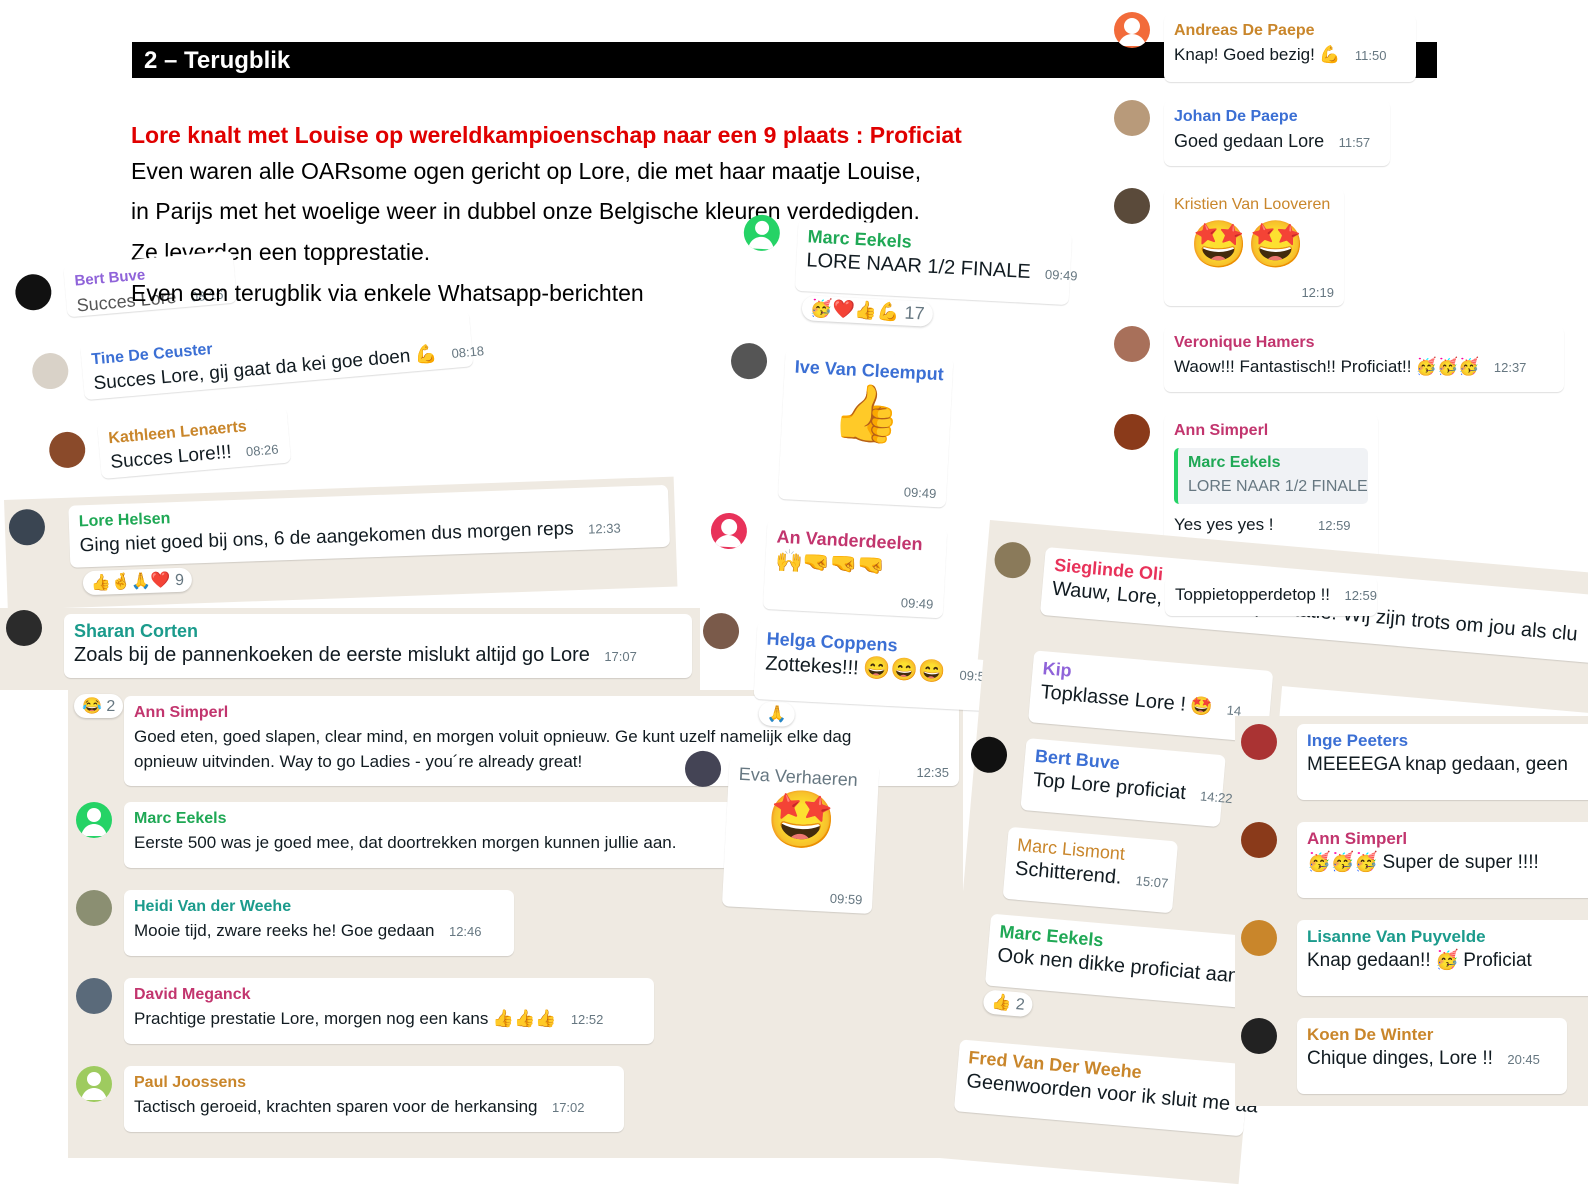  I want to click on message-bubble: Eva Verhaeren 🤩 09:59, so click(800, 835).